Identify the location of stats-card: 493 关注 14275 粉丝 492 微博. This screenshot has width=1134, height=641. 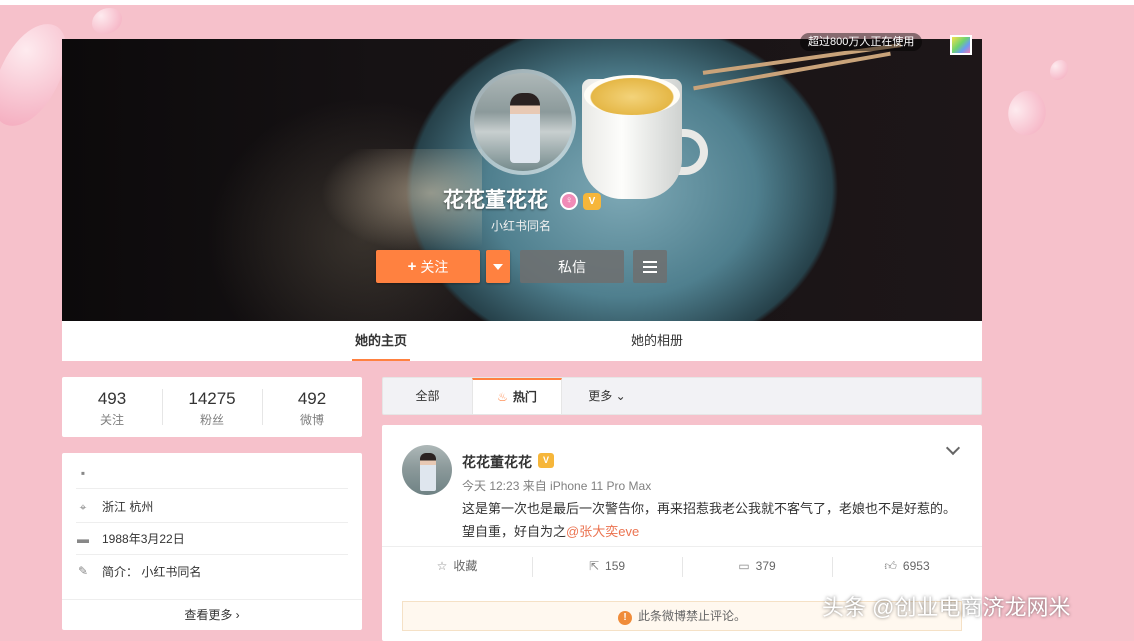
(212, 407).